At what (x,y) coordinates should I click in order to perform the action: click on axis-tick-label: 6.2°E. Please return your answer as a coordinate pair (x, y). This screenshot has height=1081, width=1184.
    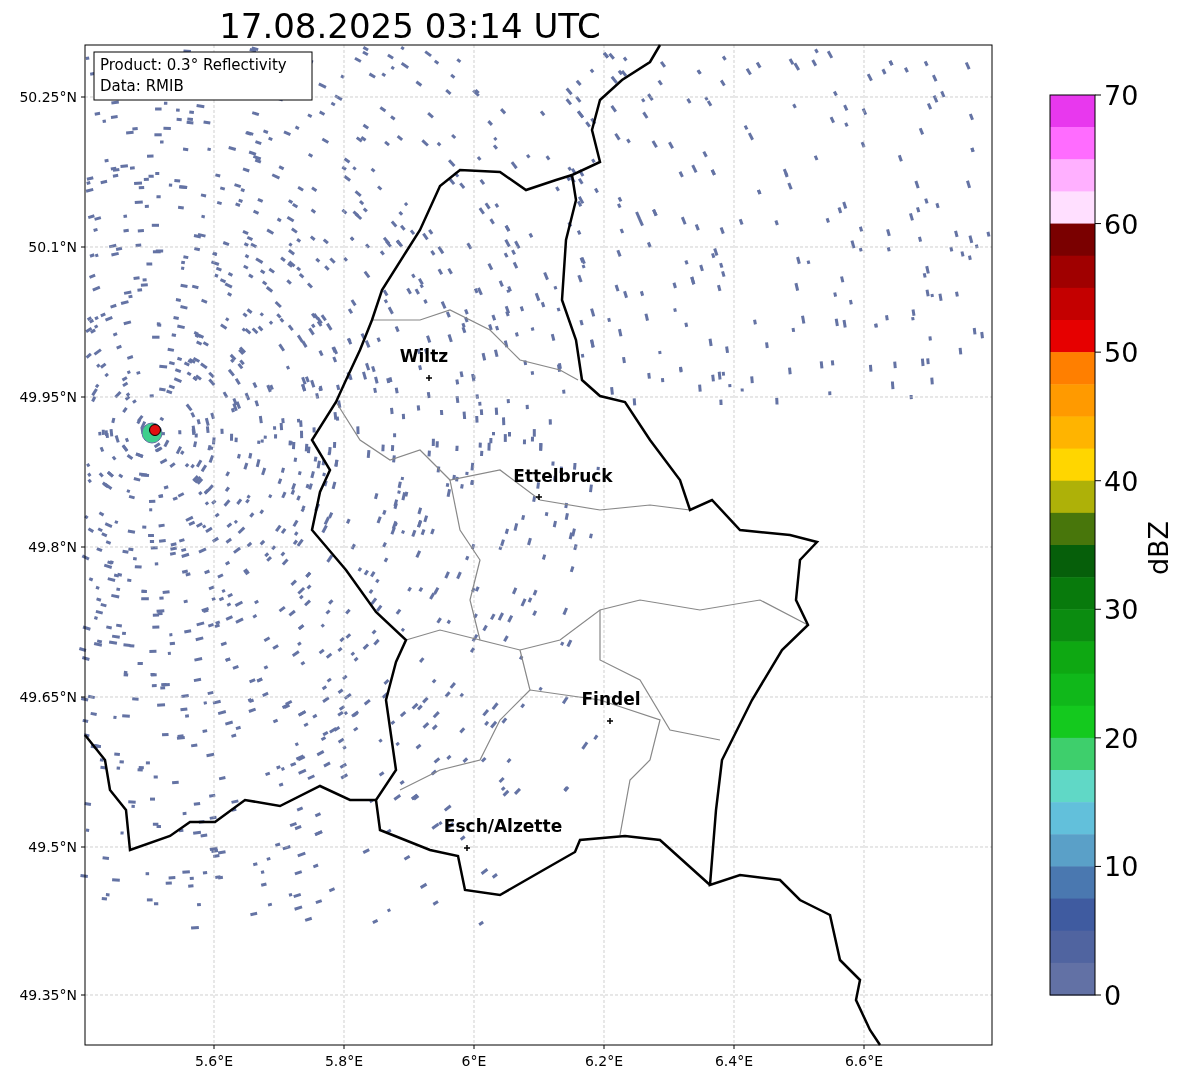
    Looking at the image, I should click on (604, 1061).